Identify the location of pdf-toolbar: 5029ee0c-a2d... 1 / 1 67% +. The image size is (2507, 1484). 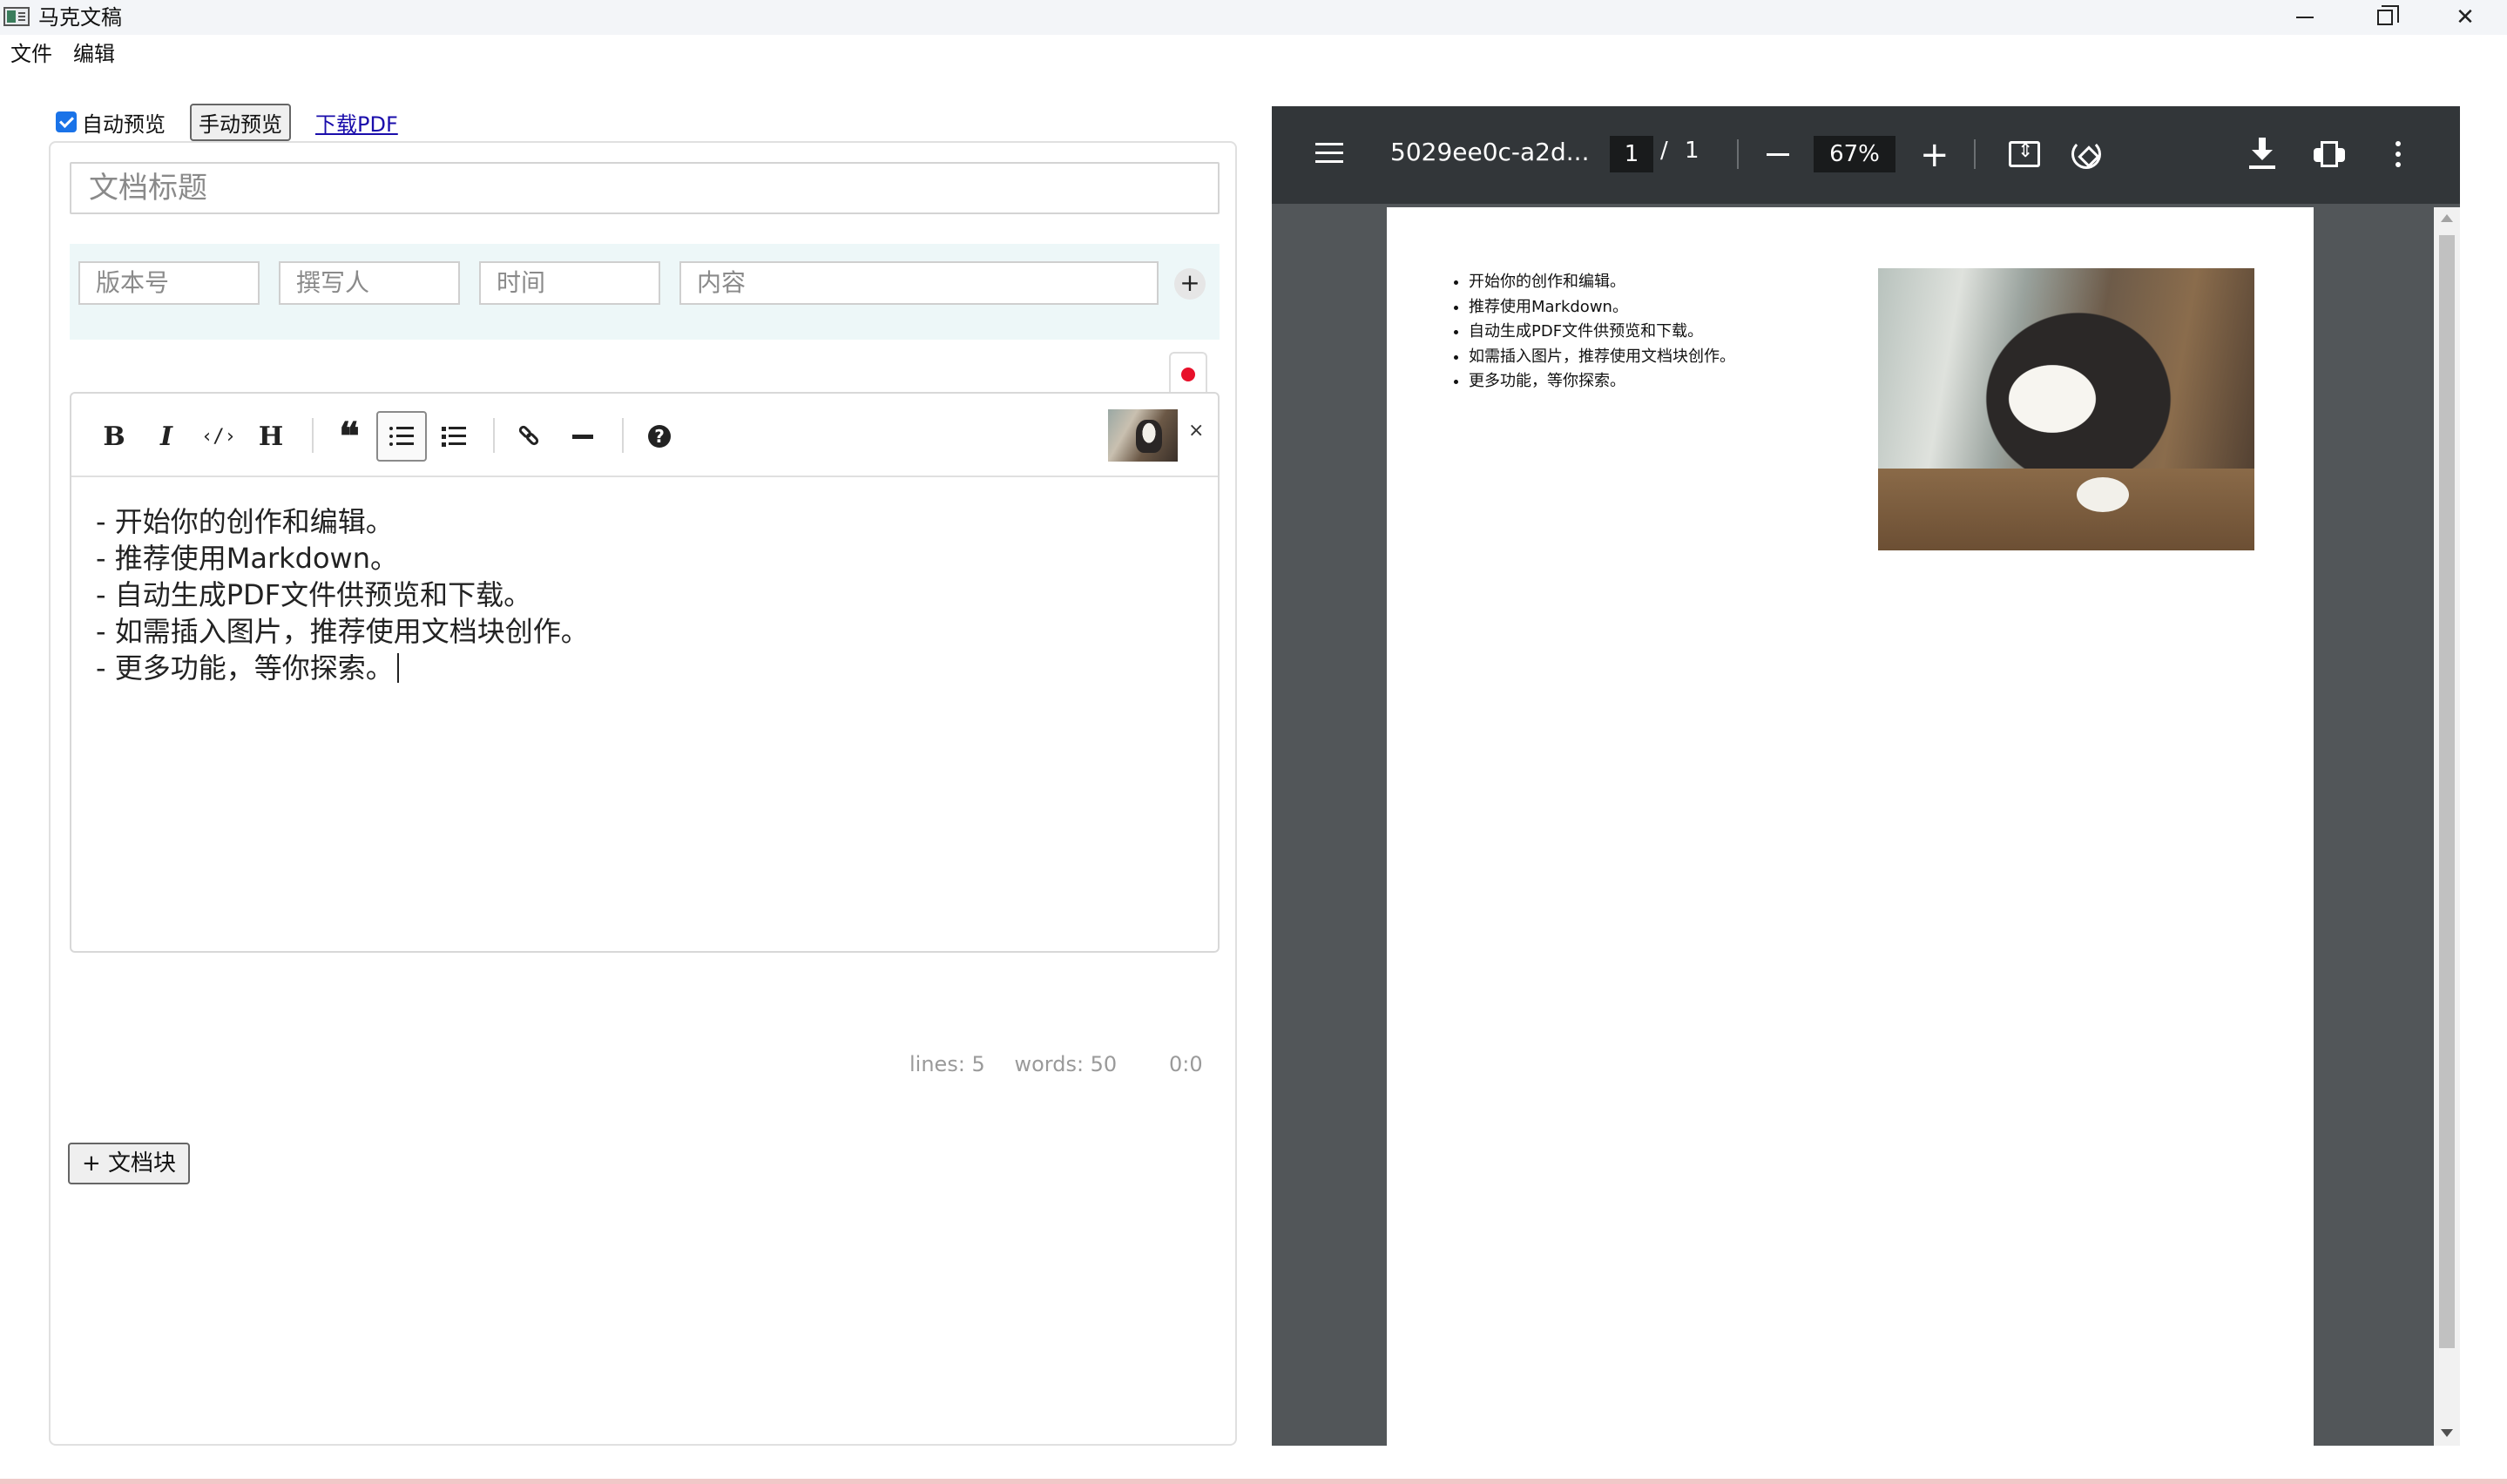
(1866, 155).